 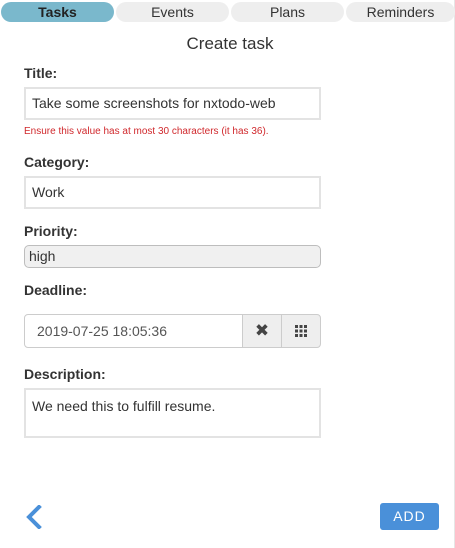 What do you see at coordinates (172, 192) in the screenshot?
I see `category-input: Work` at bounding box center [172, 192].